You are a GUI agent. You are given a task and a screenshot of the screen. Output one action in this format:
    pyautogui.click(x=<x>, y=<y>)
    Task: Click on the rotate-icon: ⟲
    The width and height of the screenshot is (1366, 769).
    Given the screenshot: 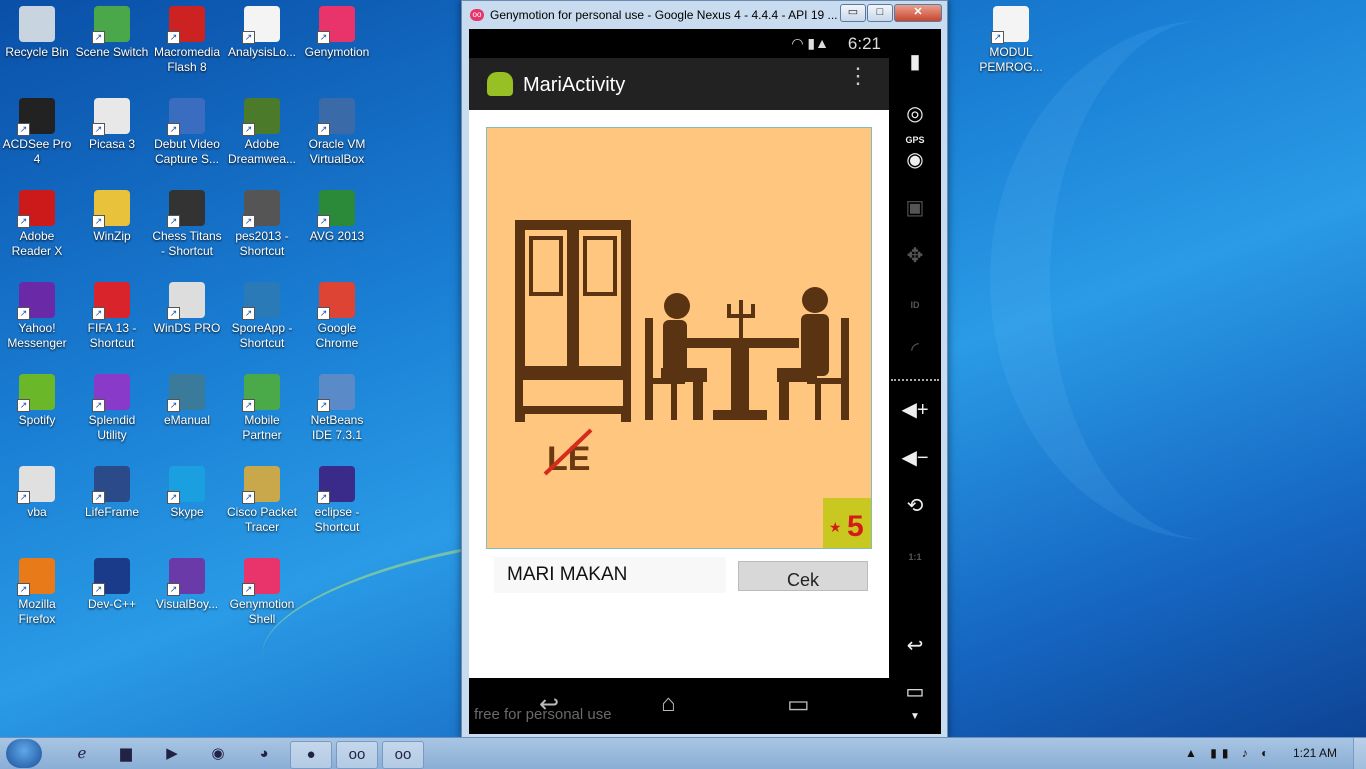 What is the action you would take?
    pyautogui.click(x=915, y=505)
    